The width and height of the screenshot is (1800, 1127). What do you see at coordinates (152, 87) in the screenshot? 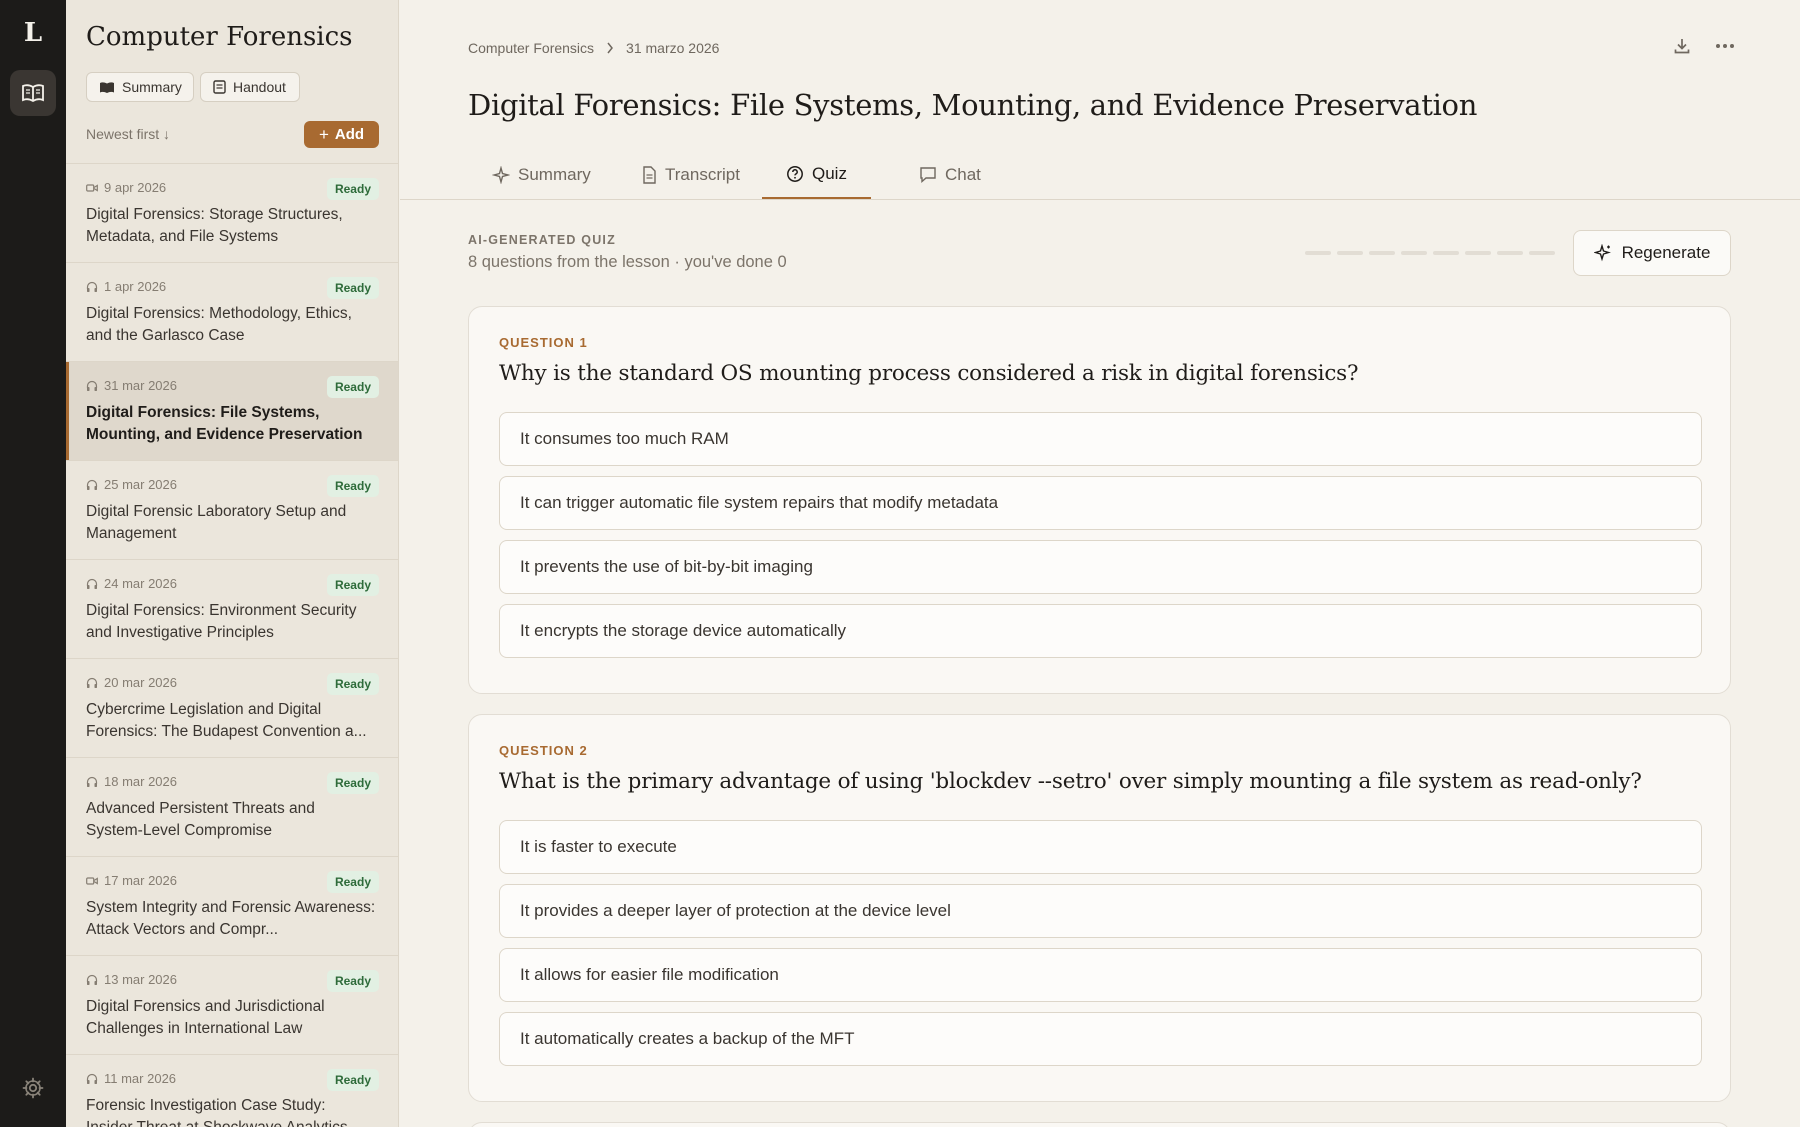
I see `course-summary-label: Summary` at bounding box center [152, 87].